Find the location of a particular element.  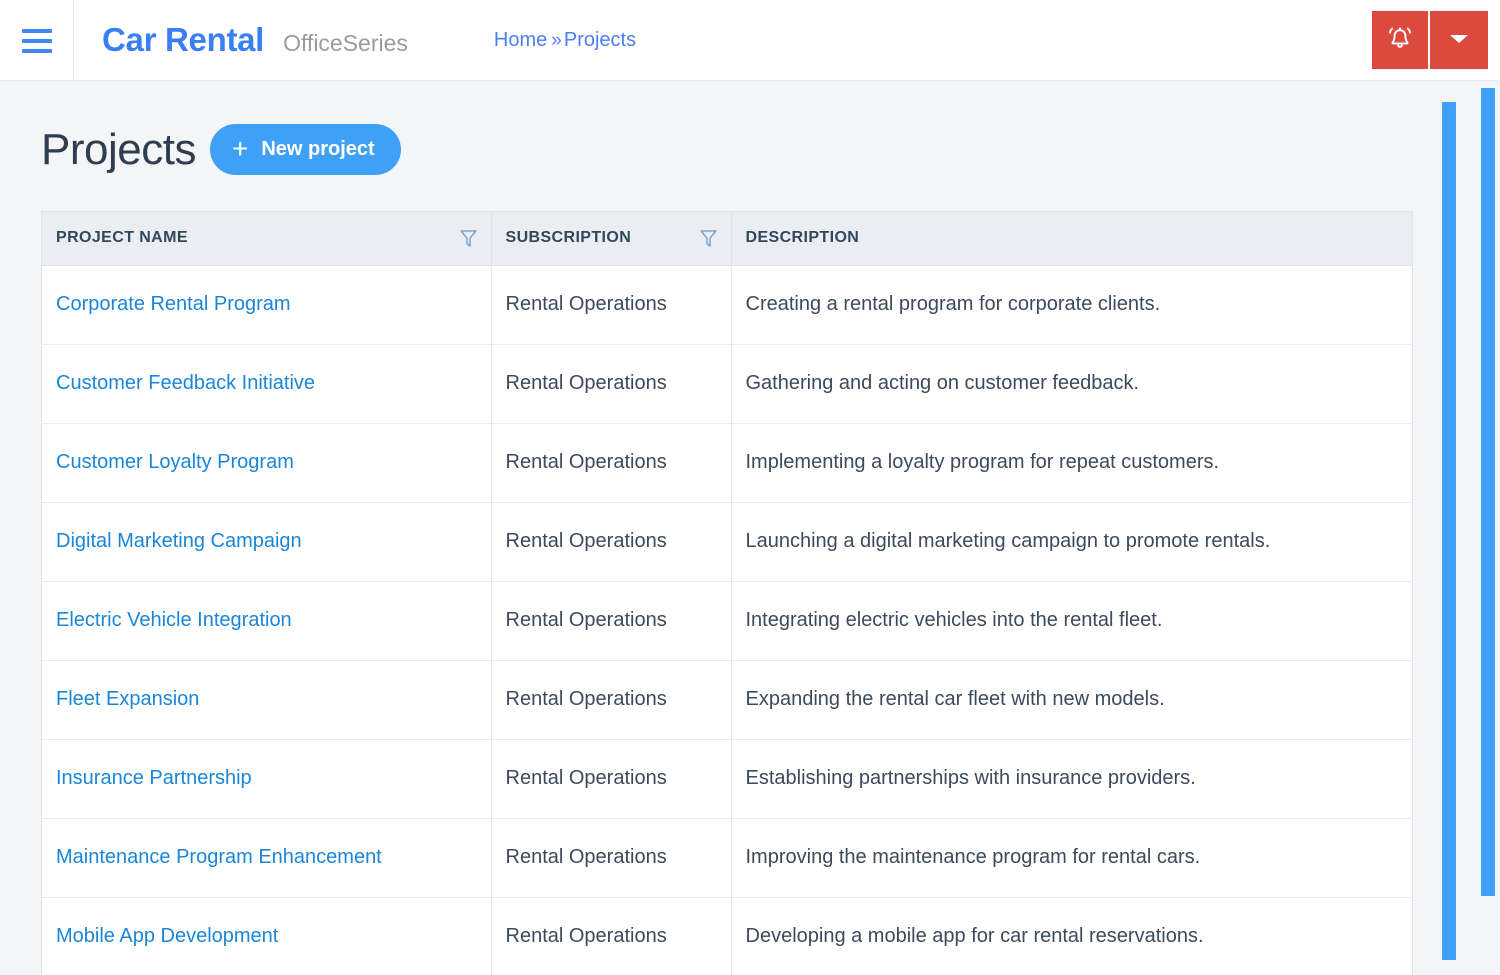

caret-down-icon is located at coordinates (1459, 40).